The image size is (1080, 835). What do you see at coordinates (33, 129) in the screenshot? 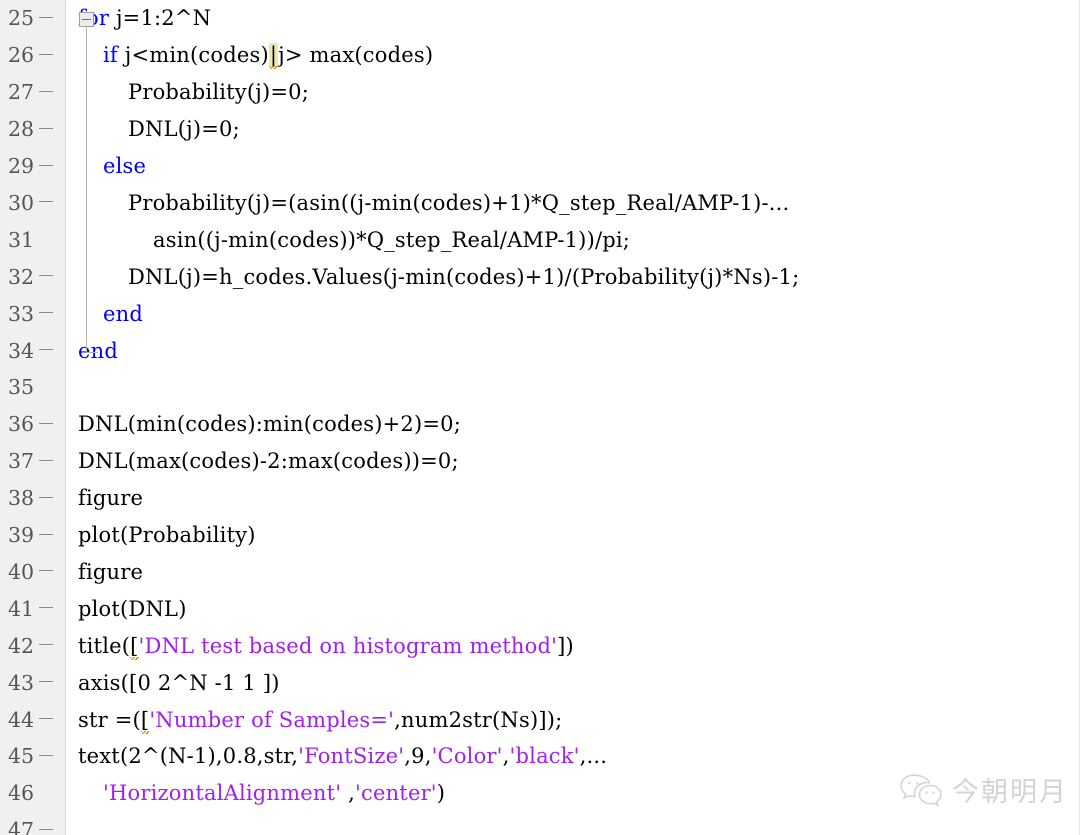
I see `line-number: 28` at bounding box center [33, 129].